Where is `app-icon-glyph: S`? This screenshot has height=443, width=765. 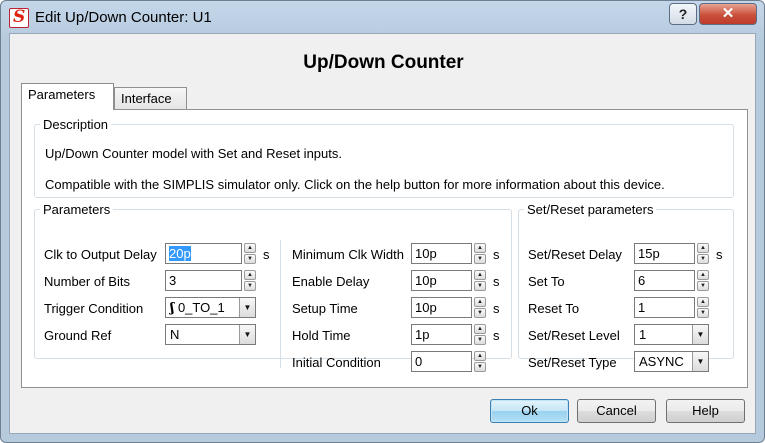 app-icon-glyph: S is located at coordinates (19, 17).